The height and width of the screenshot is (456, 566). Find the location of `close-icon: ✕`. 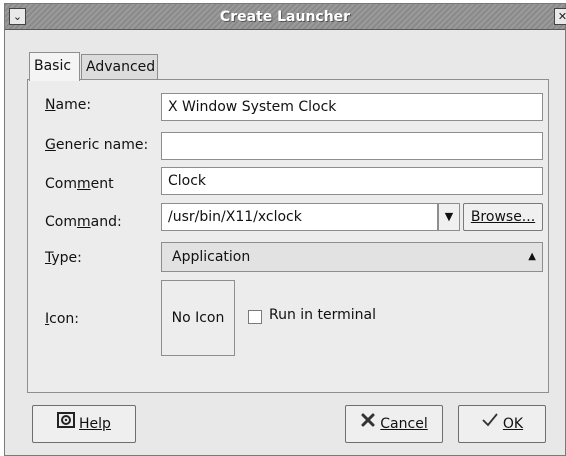

close-icon: ✕ is located at coordinates (561, 16).